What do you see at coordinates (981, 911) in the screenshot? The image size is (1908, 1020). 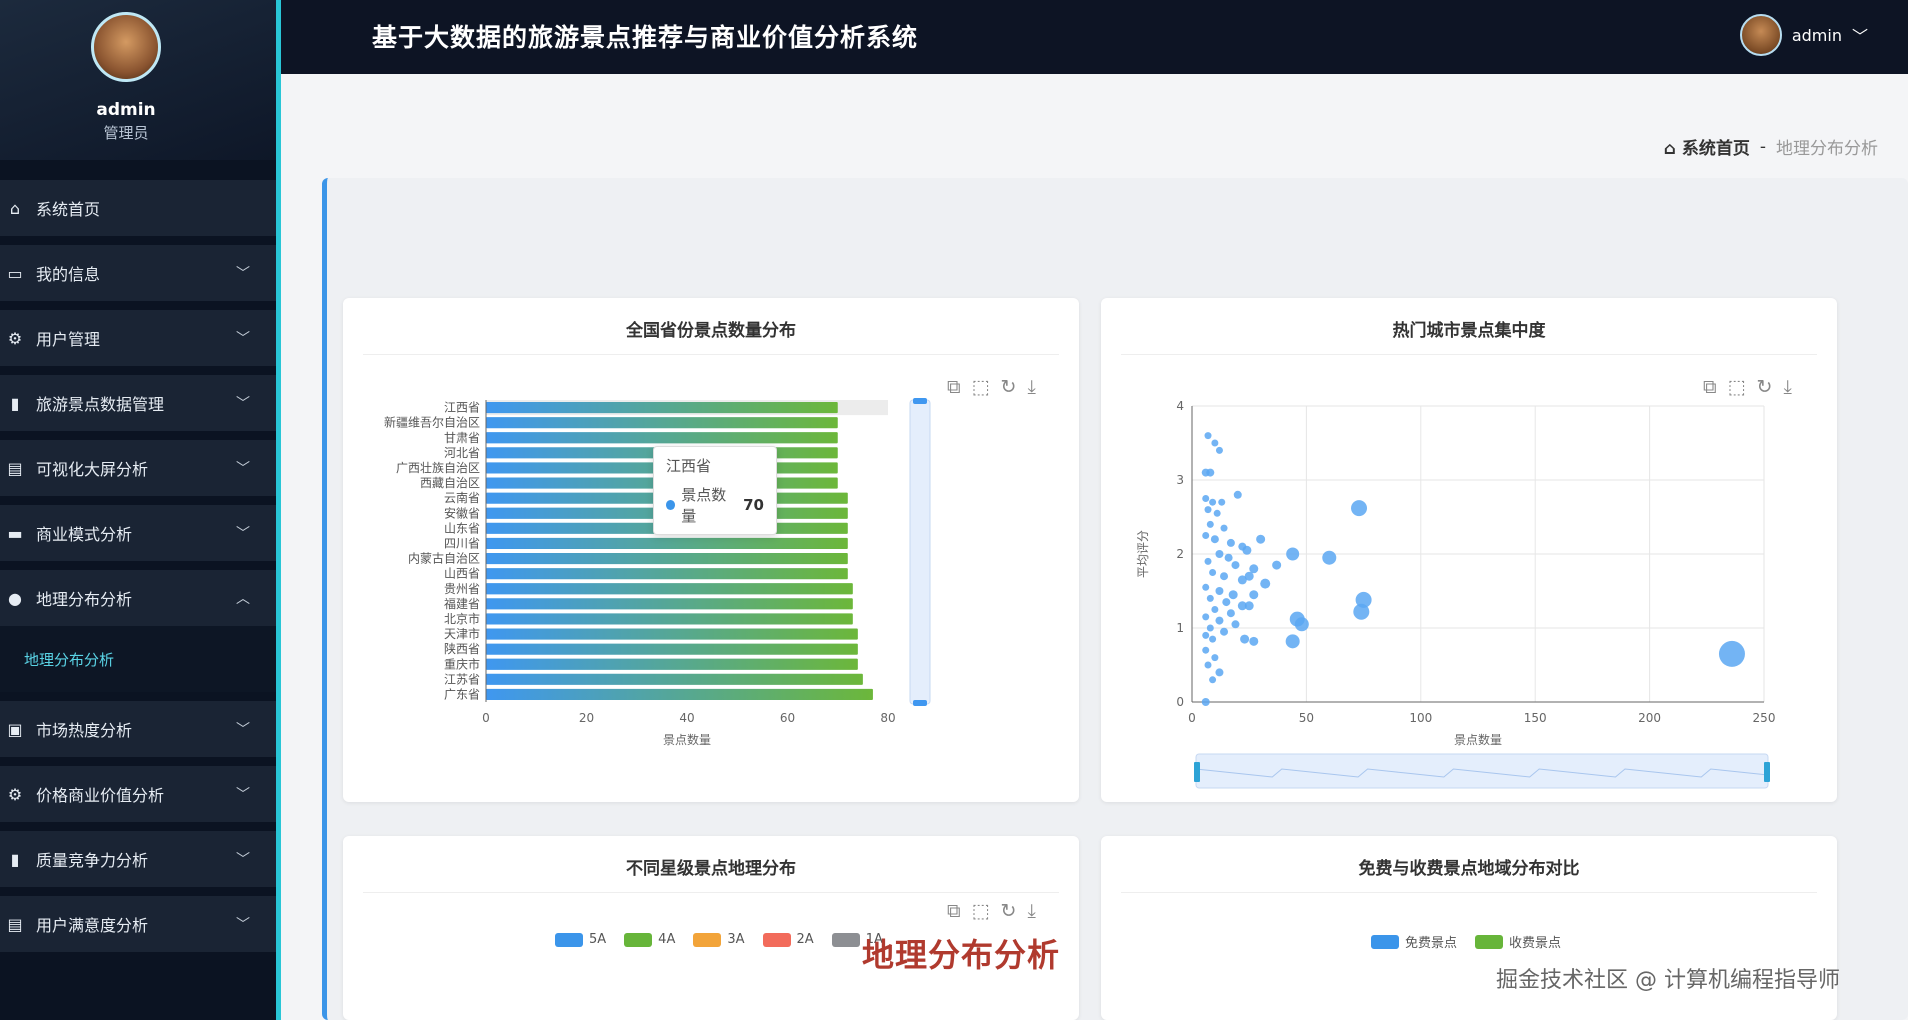 I see `zoom-reset-icon: ⬚` at bounding box center [981, 911].